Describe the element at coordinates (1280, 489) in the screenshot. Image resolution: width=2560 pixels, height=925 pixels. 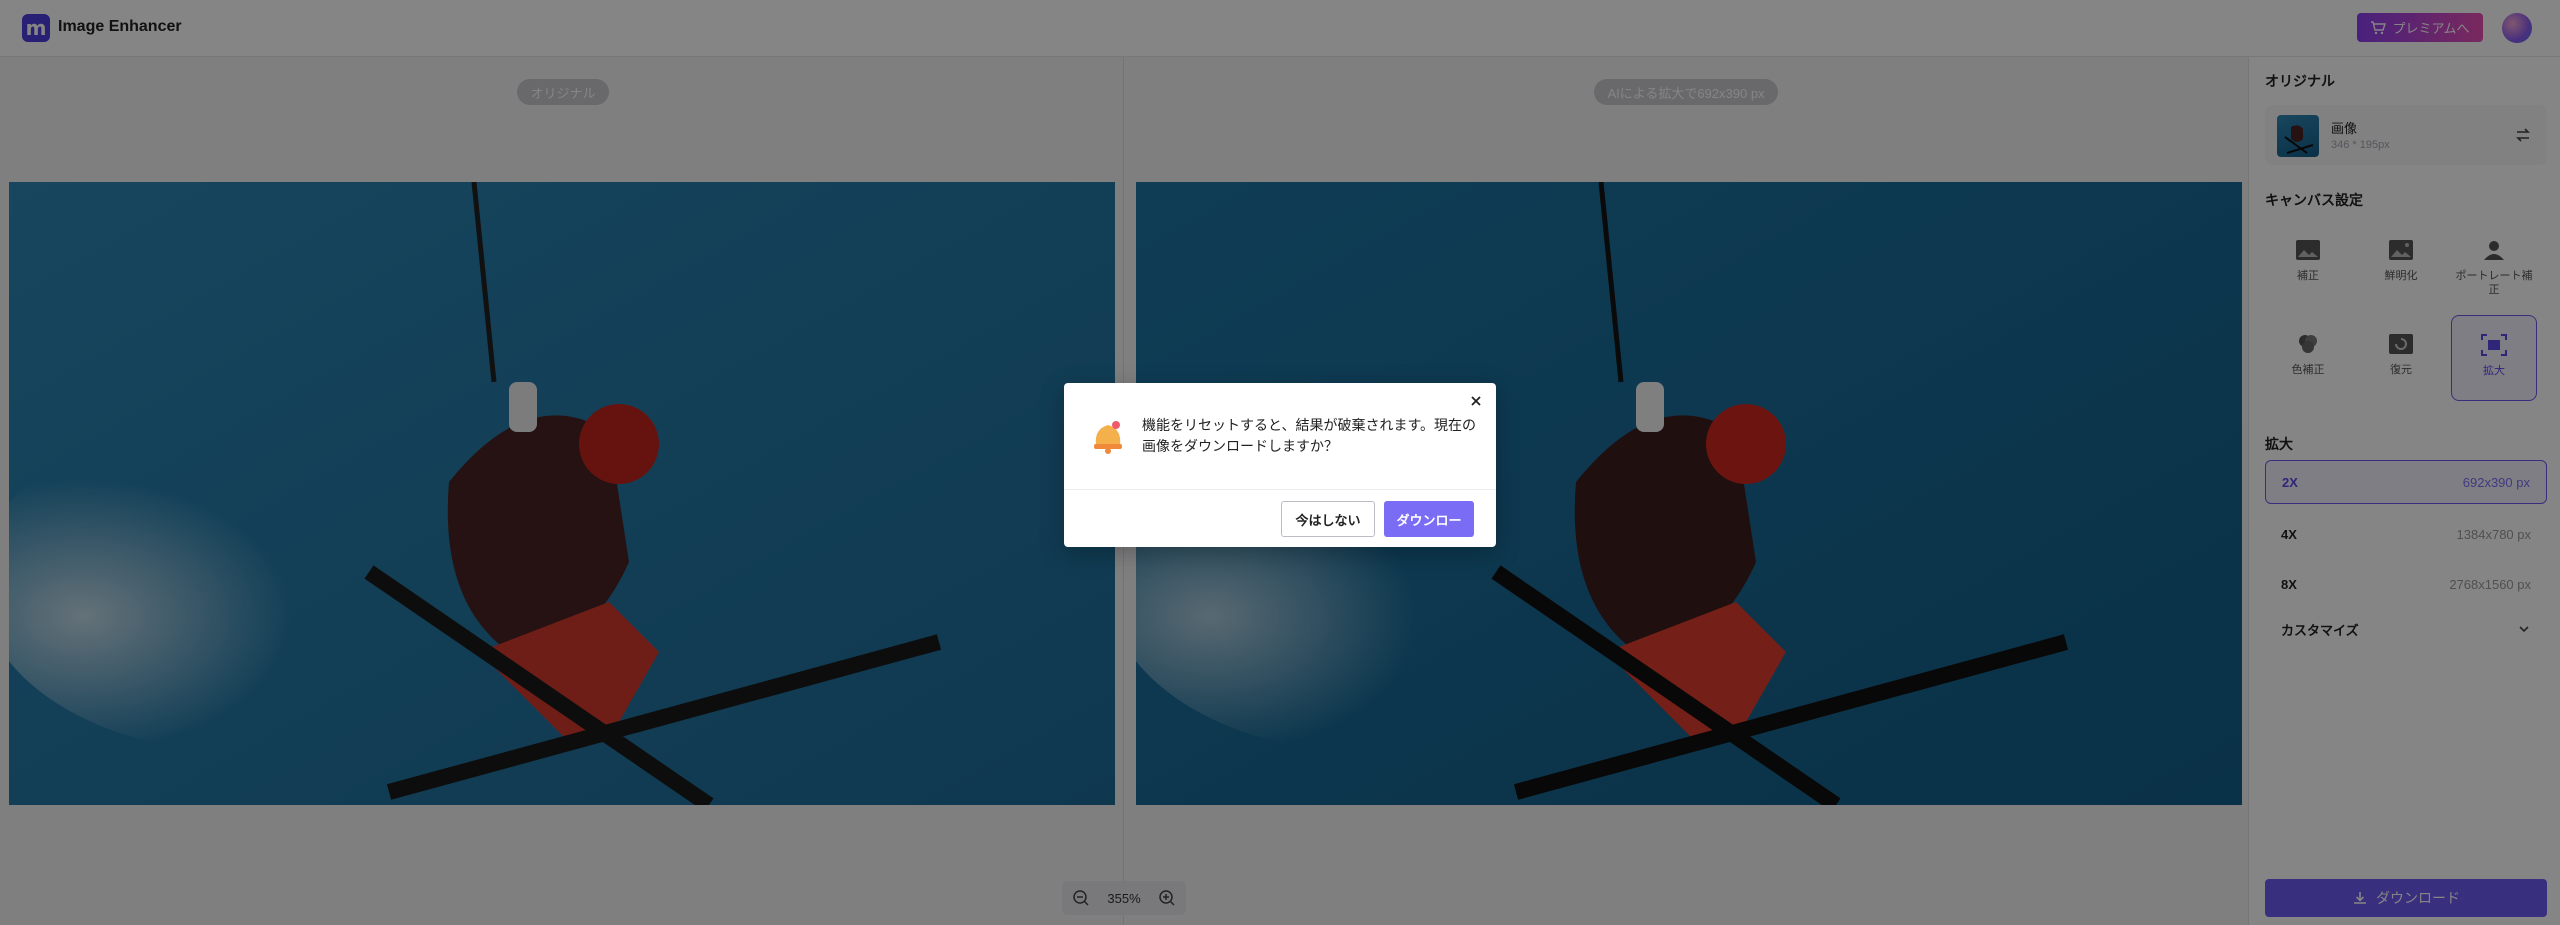
I see `dialog-separator` at that location.